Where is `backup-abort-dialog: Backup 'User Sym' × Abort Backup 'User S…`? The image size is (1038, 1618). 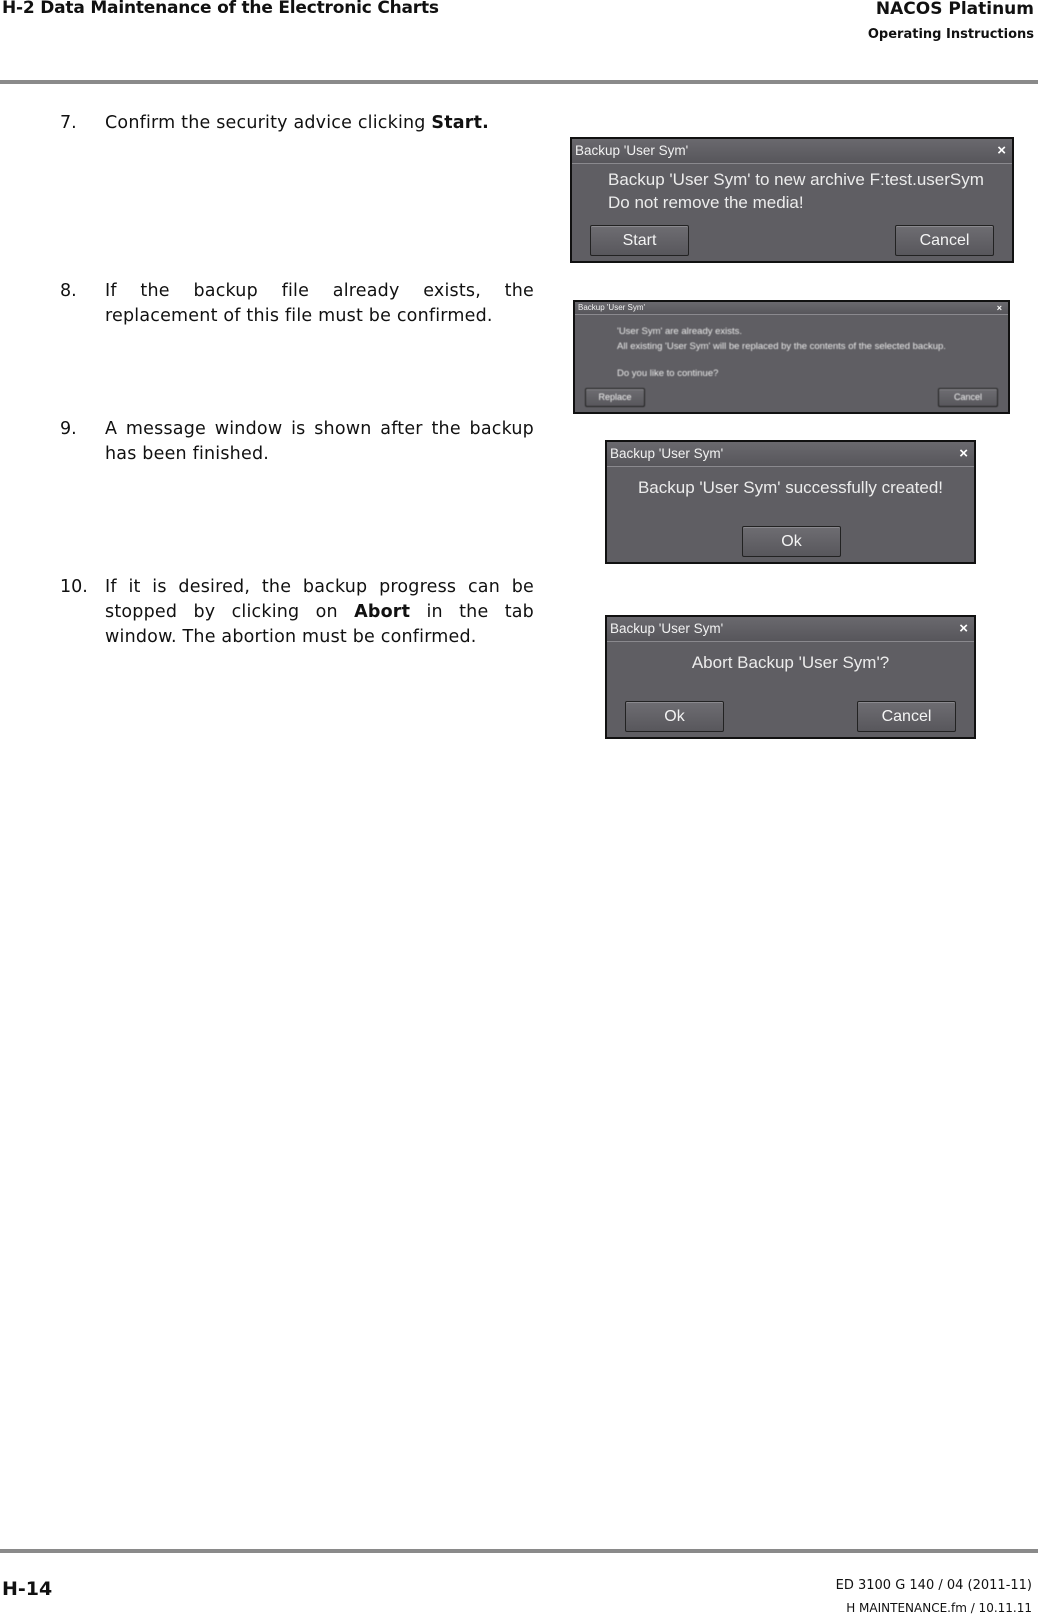
backup-abort-dialog: Backup 'User Sym' × Abort Backup 'User S… is located at coordinates (790, 677).